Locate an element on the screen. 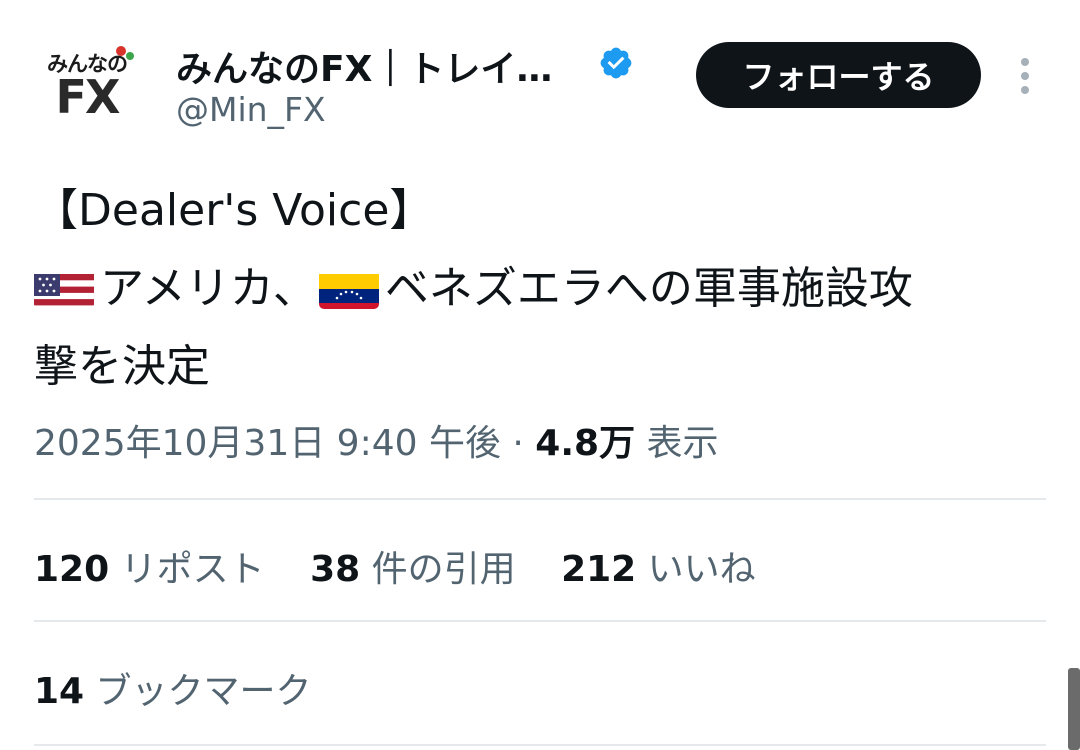 The height and width of the screenshot is (750, 1080). quotes-stat: 38 件の引用 is located at coordinates (413, 566).